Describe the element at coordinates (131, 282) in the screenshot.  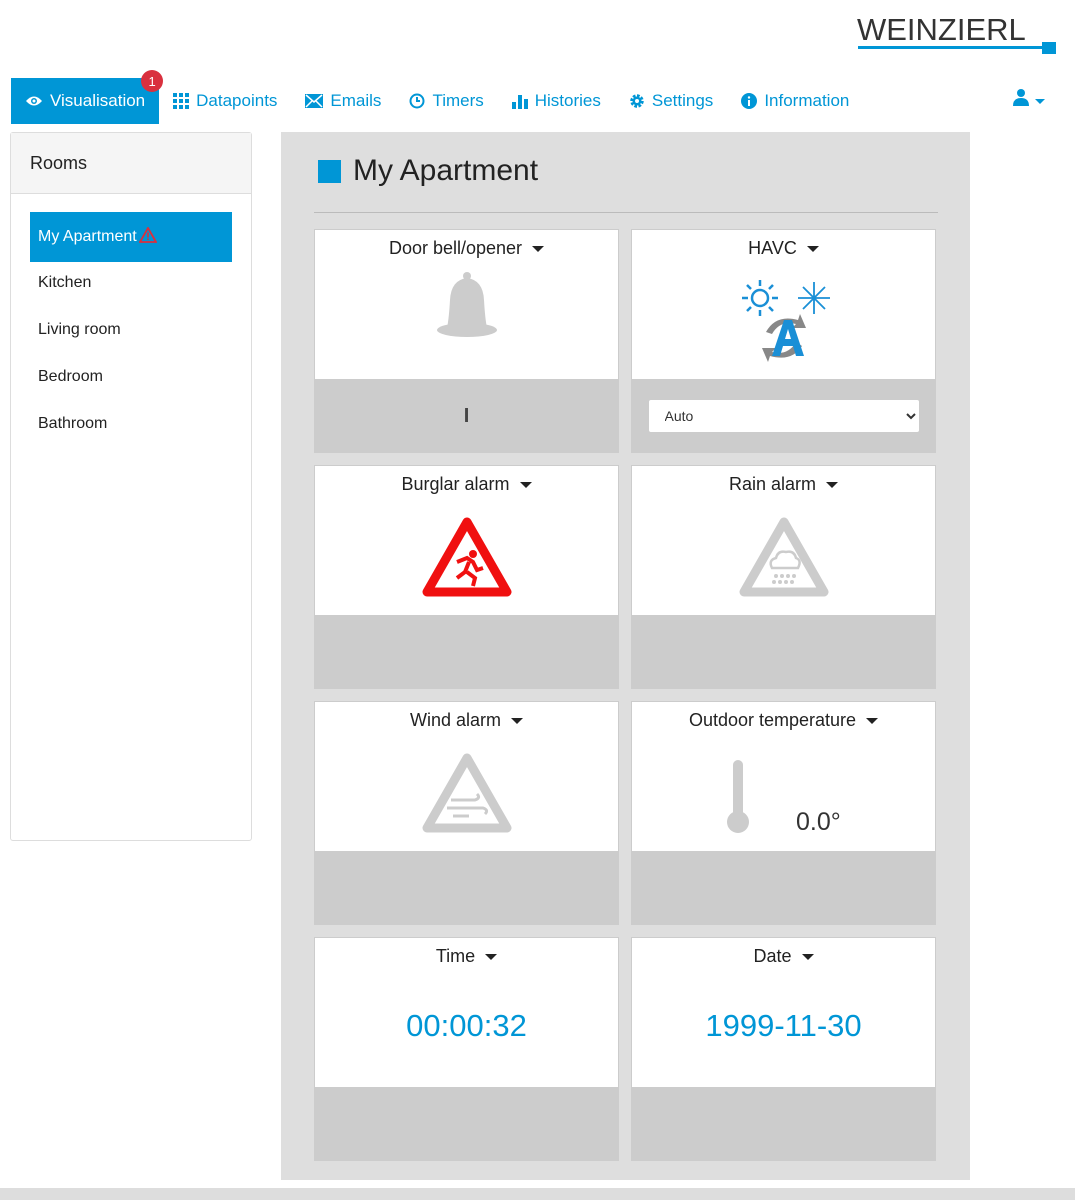
I see `room-kitchen: Kitchen` at that location.